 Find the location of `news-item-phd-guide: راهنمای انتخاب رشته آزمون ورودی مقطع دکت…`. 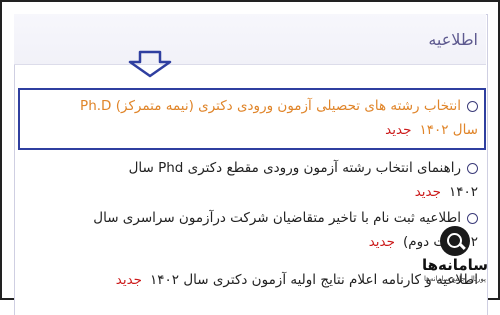

news-item-phd-guide: راهنمای انتخاب رشته آزمون ورودی مقطع دکت… is located at coordinates (263, 180).